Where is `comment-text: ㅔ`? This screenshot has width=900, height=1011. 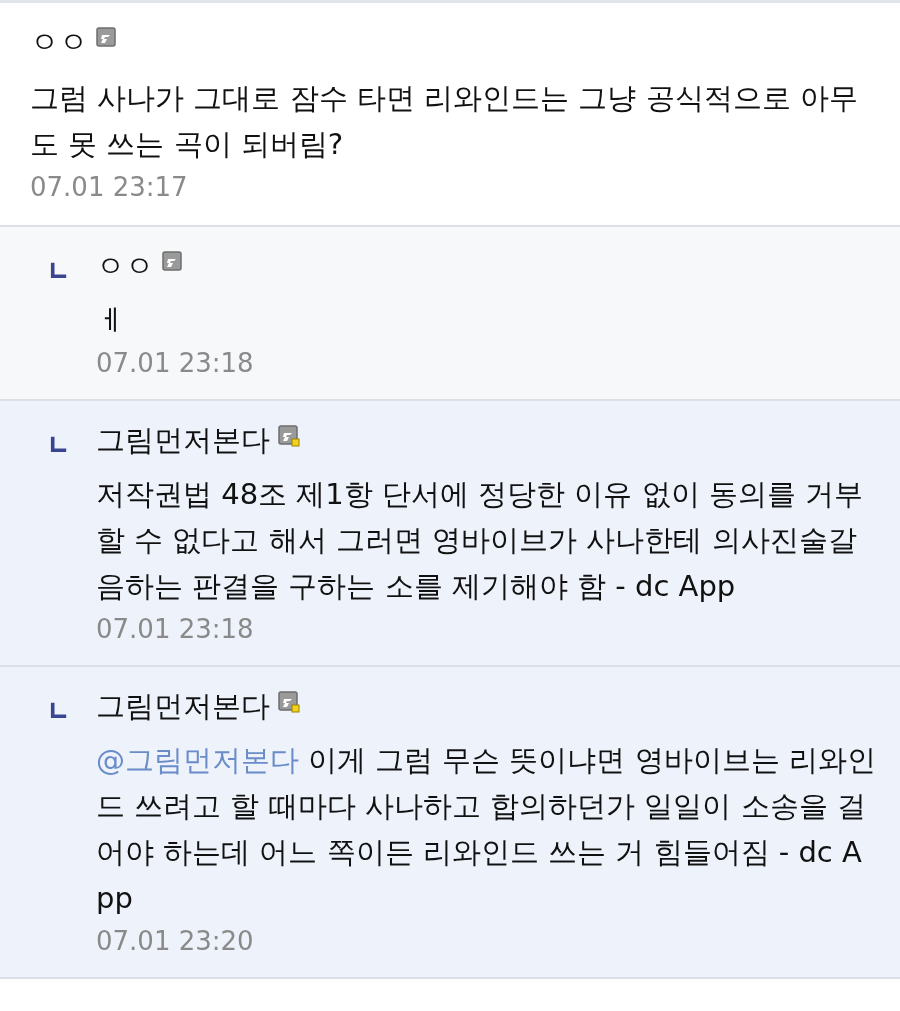 comment-text: ㅔ is located at coordinates (111, 320).